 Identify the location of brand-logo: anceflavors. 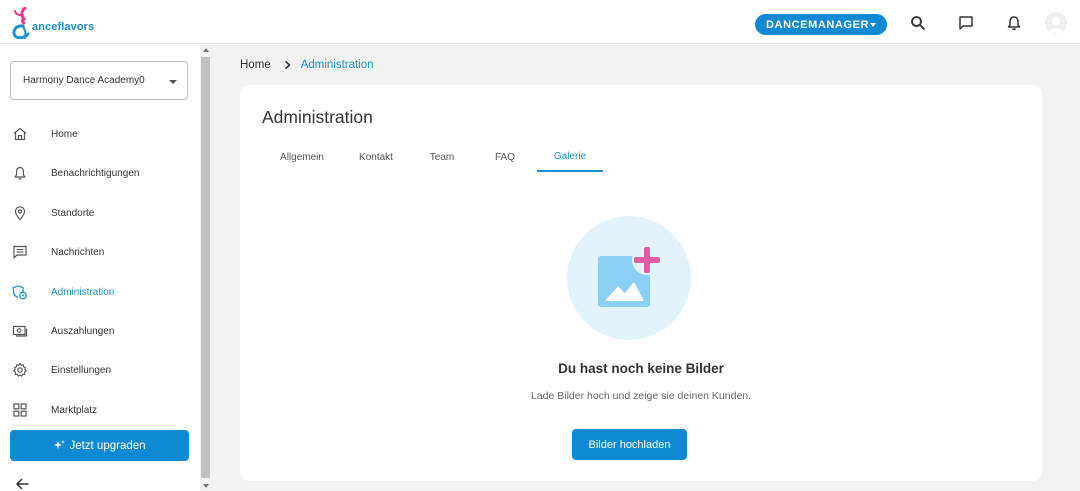
(52, 23).